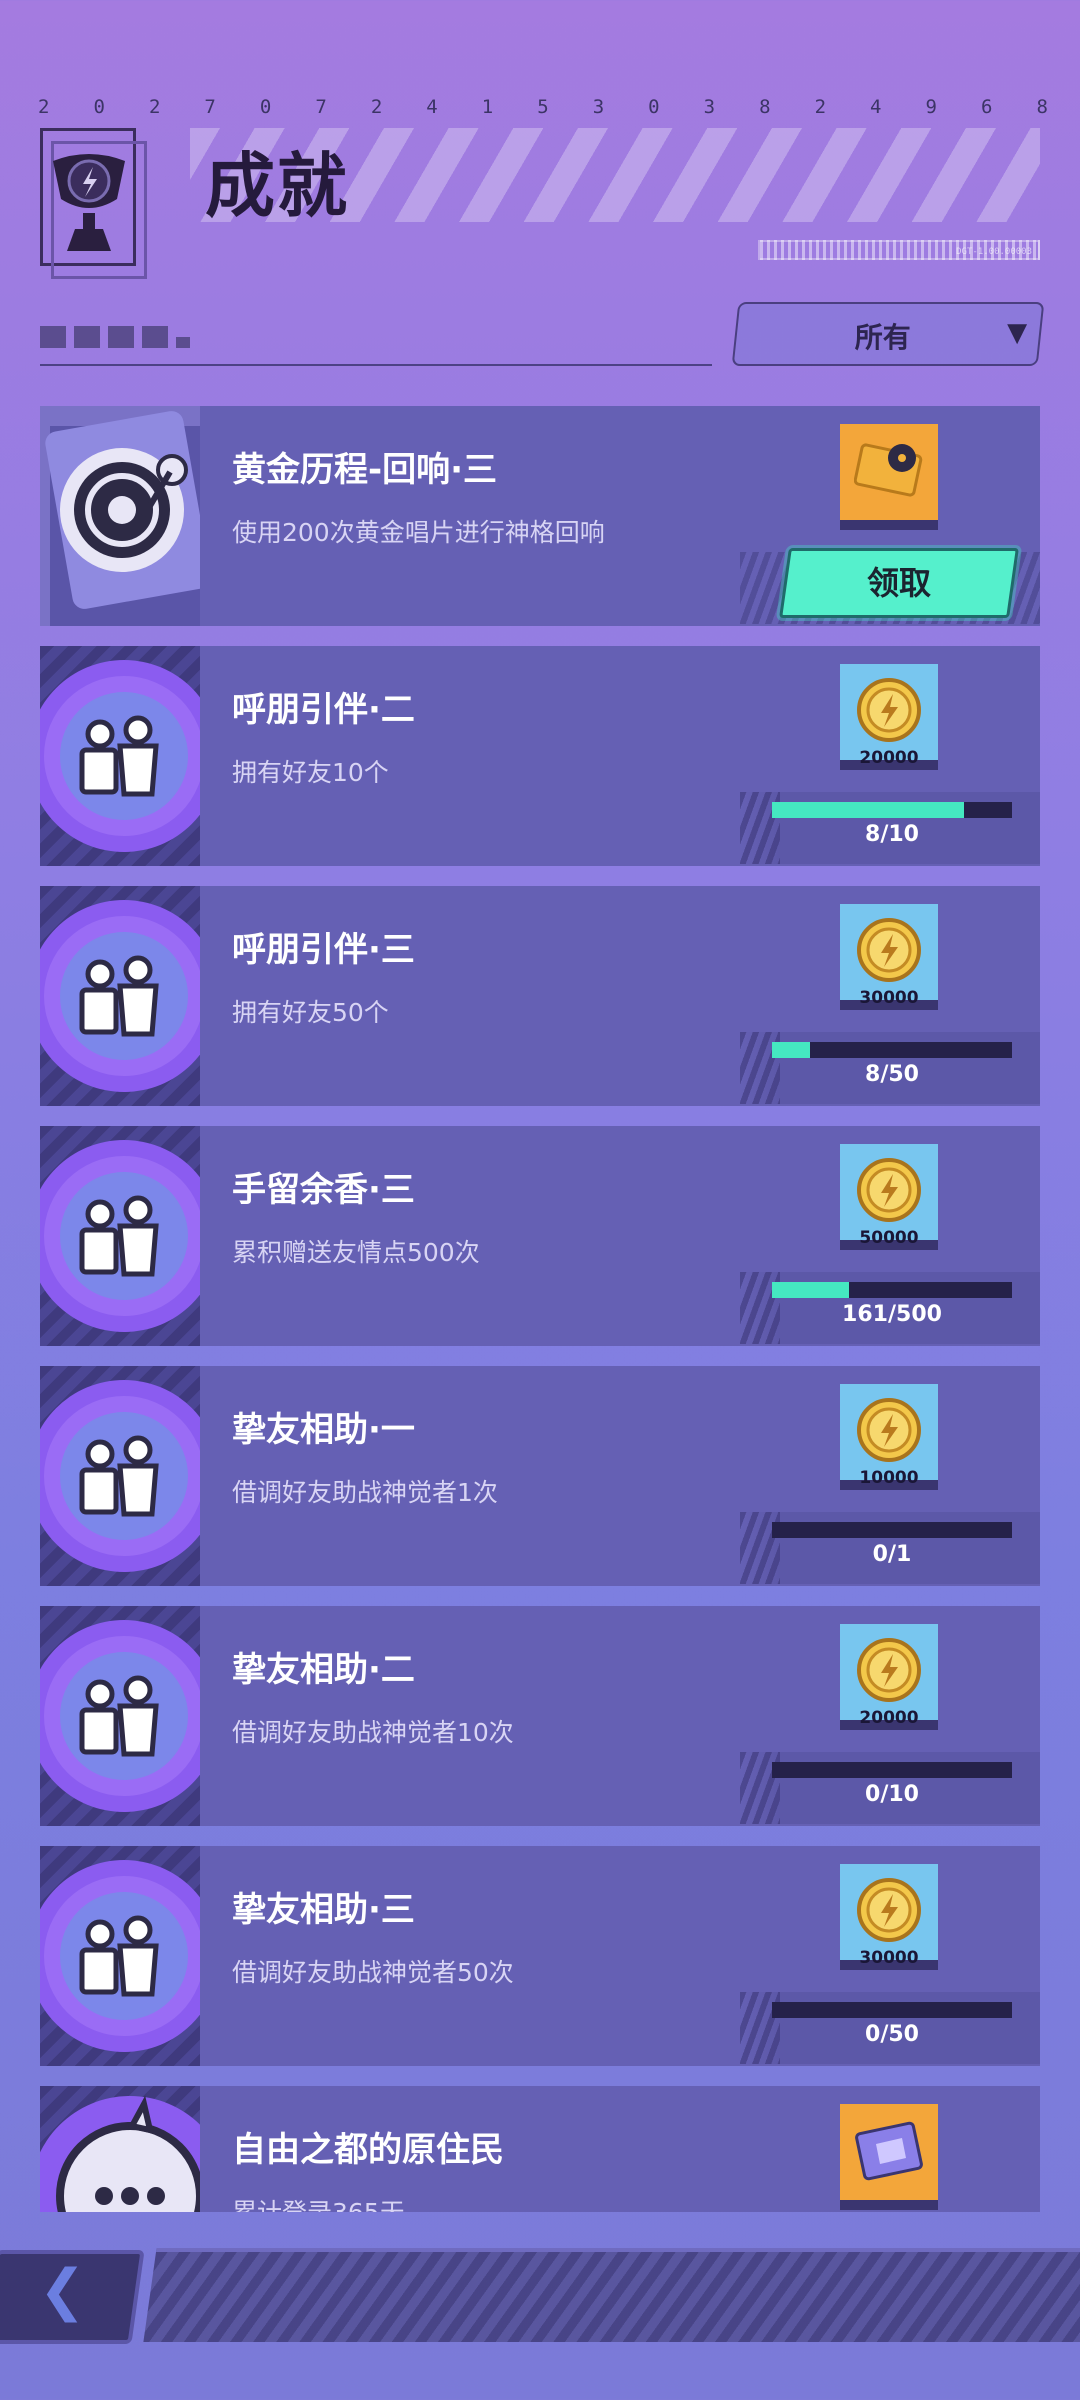 The height and width of the screenshot is (2400, 1080). Describe the element at coordinates (889, 1437) in the screenshot. I see `reward-item: 10000` at that location.